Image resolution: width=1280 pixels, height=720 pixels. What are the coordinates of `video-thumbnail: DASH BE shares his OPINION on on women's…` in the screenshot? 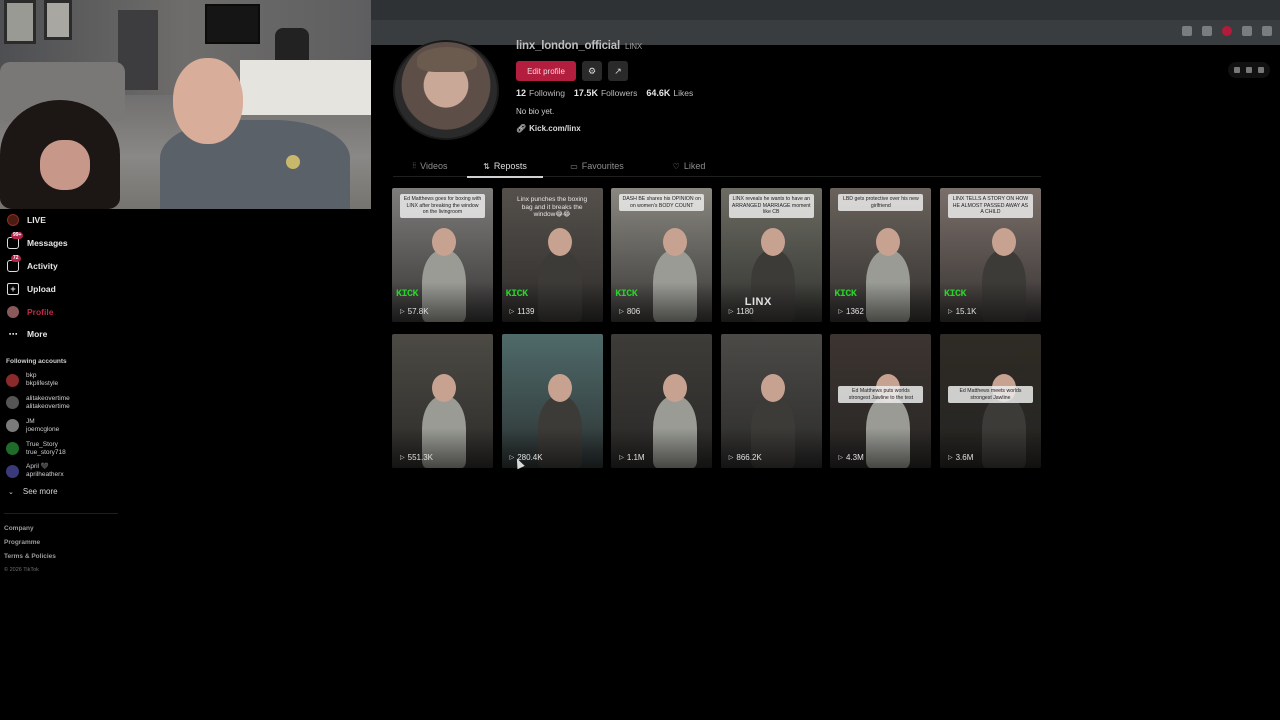 It's located at (662, 255).